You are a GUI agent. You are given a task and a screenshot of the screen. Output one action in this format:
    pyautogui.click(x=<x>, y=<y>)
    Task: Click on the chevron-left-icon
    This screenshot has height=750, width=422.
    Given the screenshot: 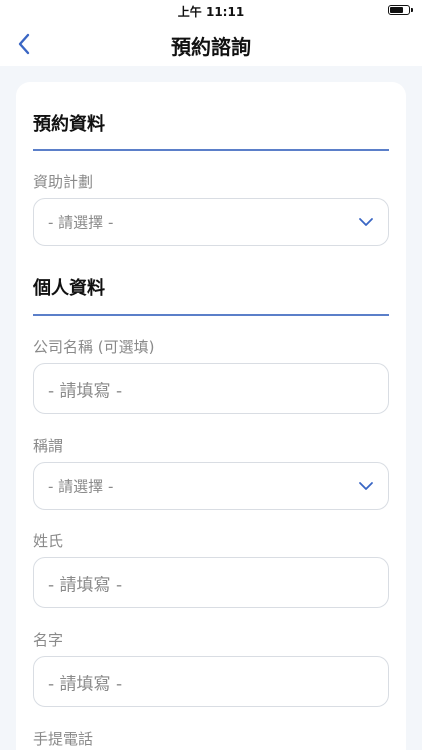 What is the action you would take?
    pyautogui.click(x=24, y=44)
    